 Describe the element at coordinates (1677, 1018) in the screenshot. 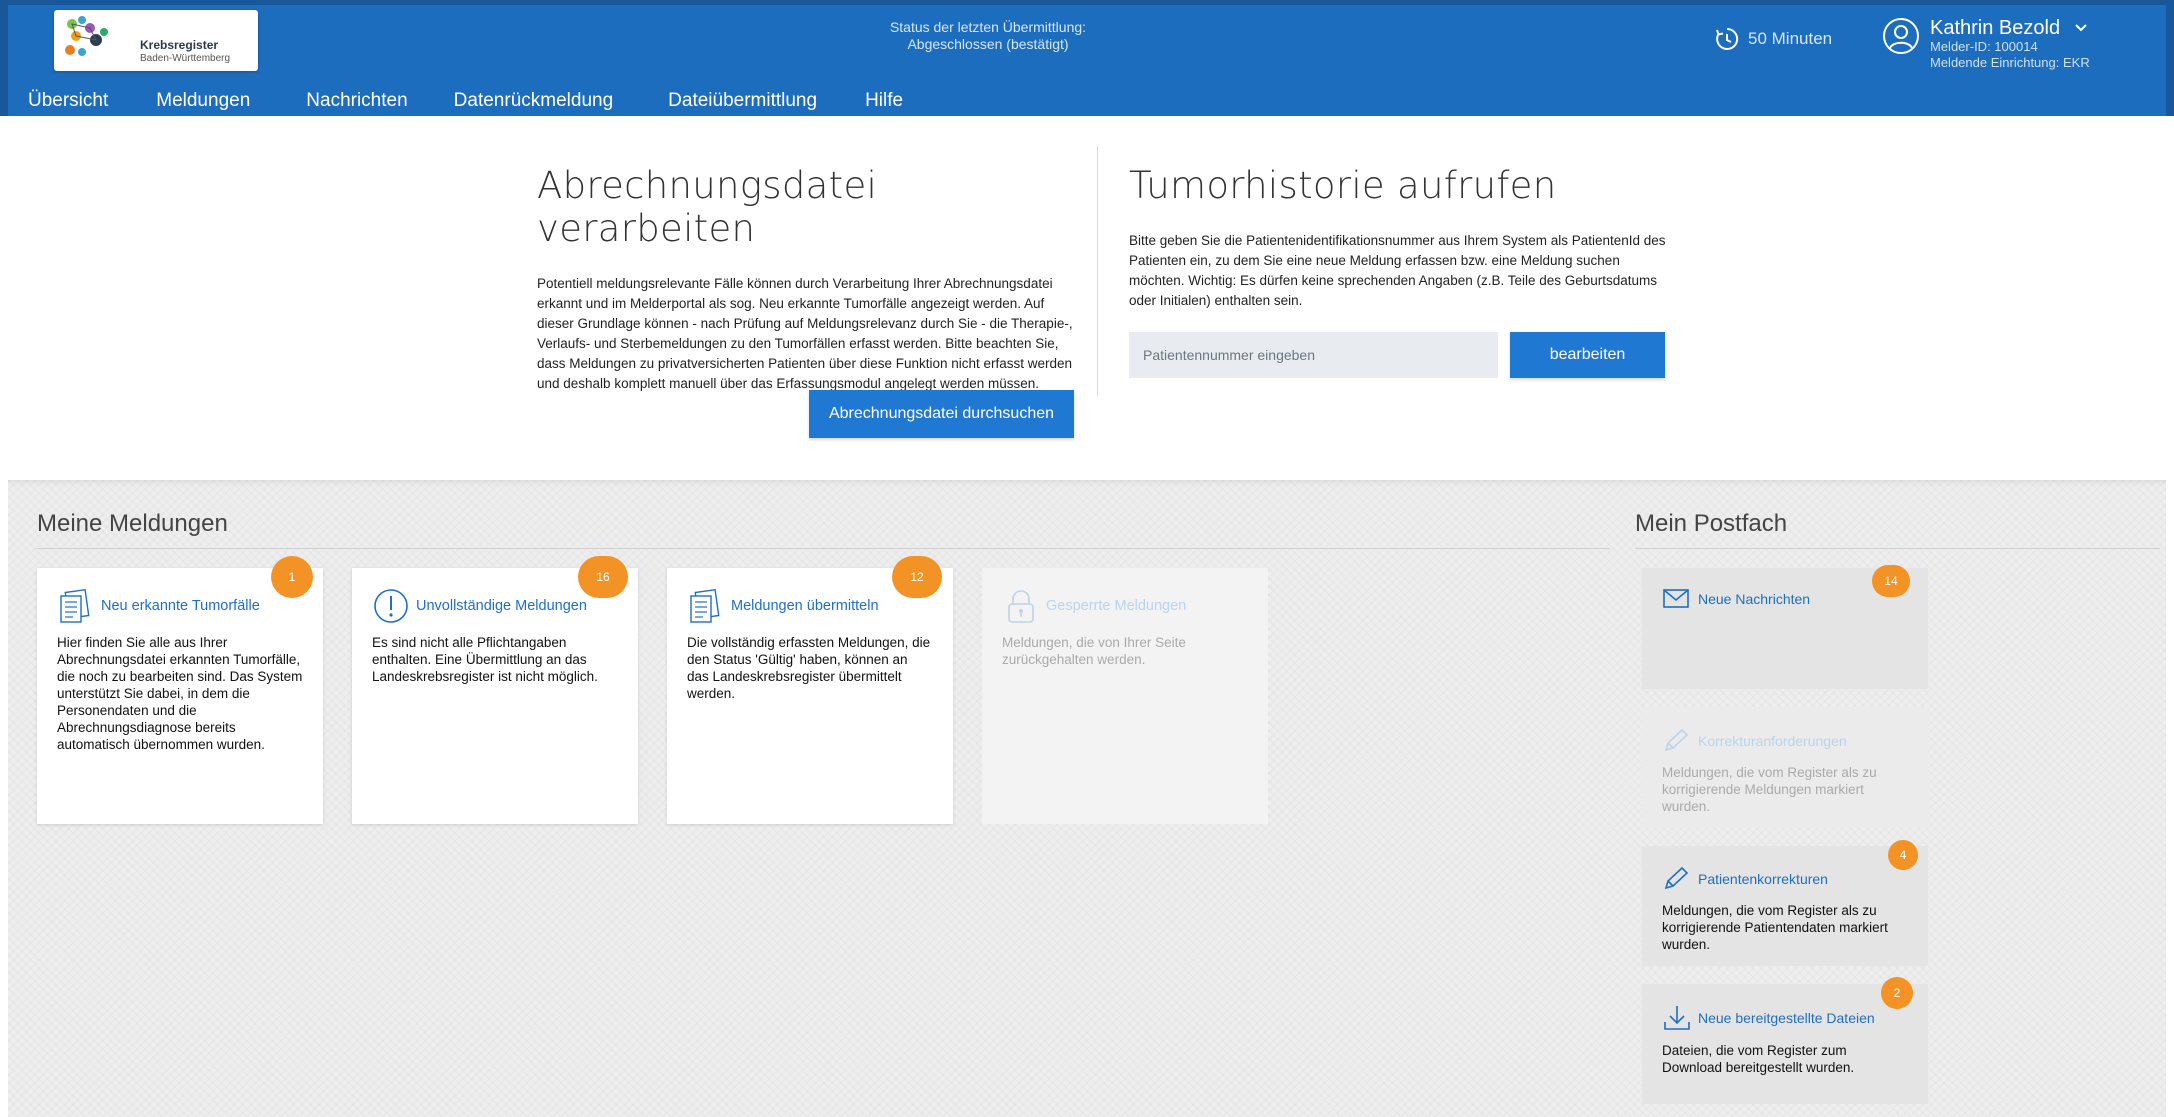

I see `download-icon` at that location.